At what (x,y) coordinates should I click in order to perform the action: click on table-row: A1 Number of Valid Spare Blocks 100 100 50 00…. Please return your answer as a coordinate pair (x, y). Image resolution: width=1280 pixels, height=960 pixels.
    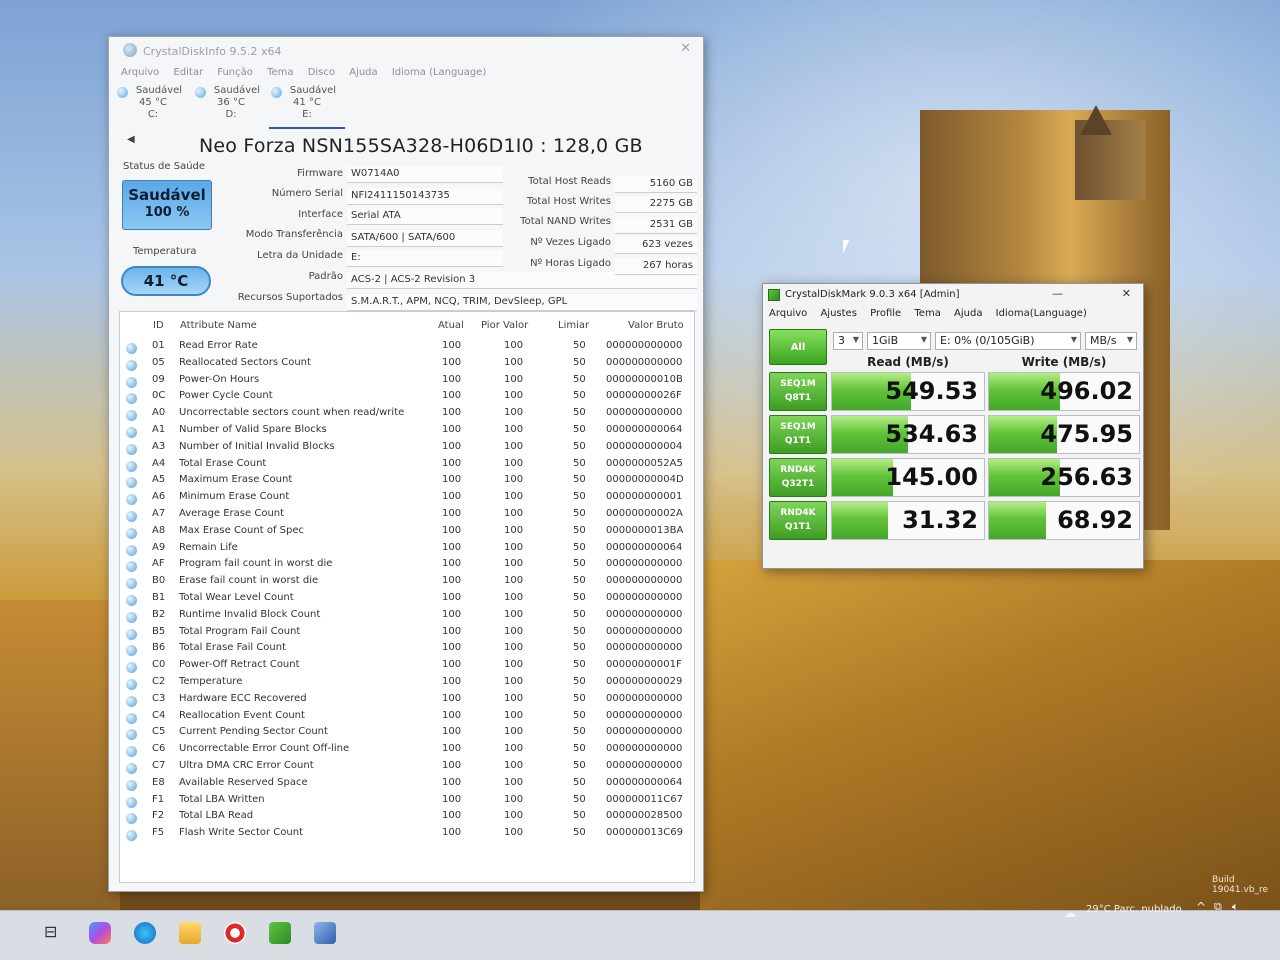
    Looking at the image, I should click on (407, 432).